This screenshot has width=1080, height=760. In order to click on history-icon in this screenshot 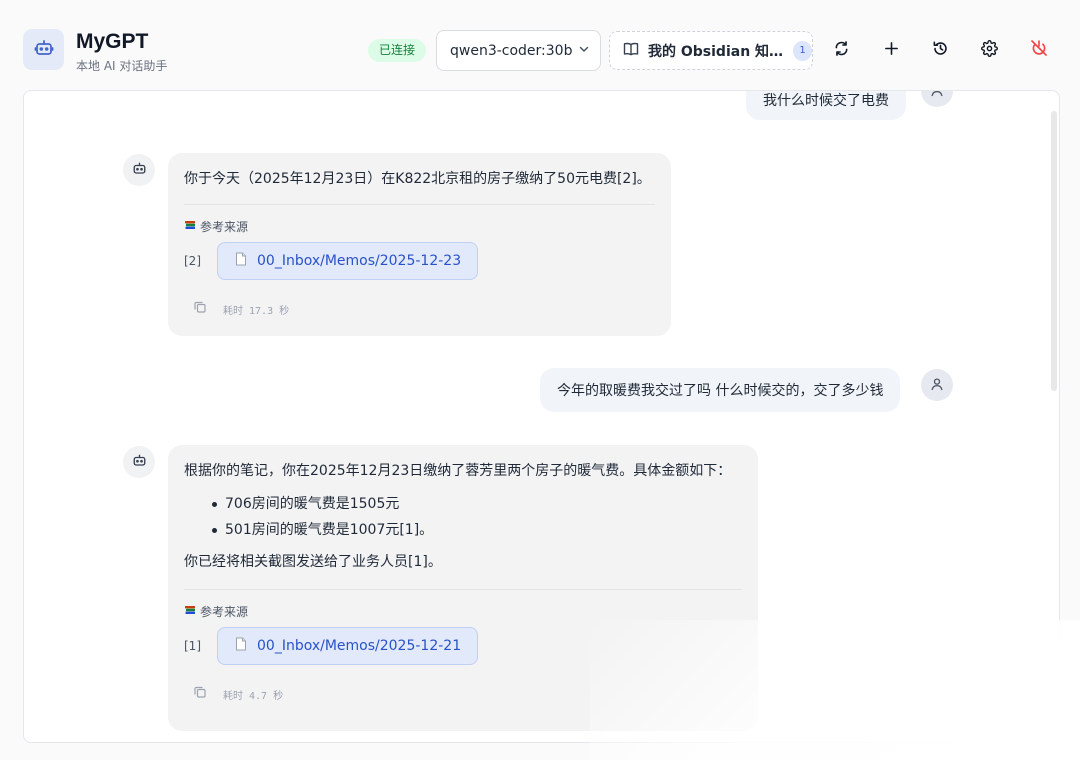, I will do `click(940, 50)`.